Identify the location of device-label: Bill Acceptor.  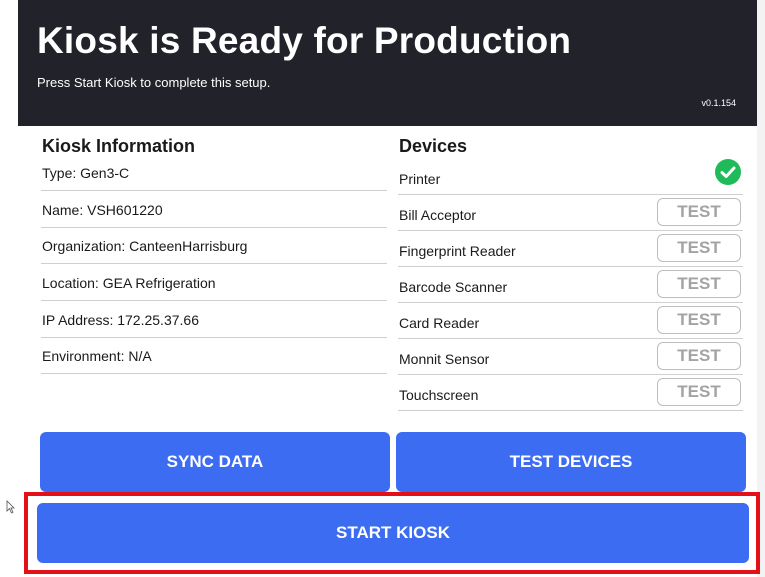
(438, 215).